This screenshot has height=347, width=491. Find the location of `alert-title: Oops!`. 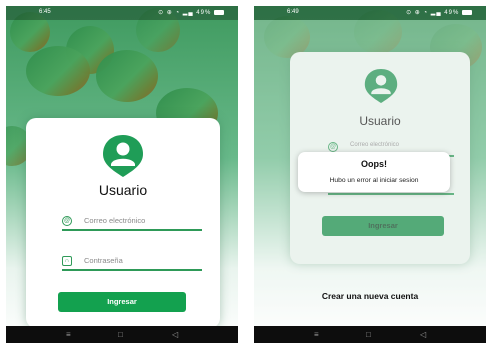

alert-title: Oops! is located at coordinates (374, 164).